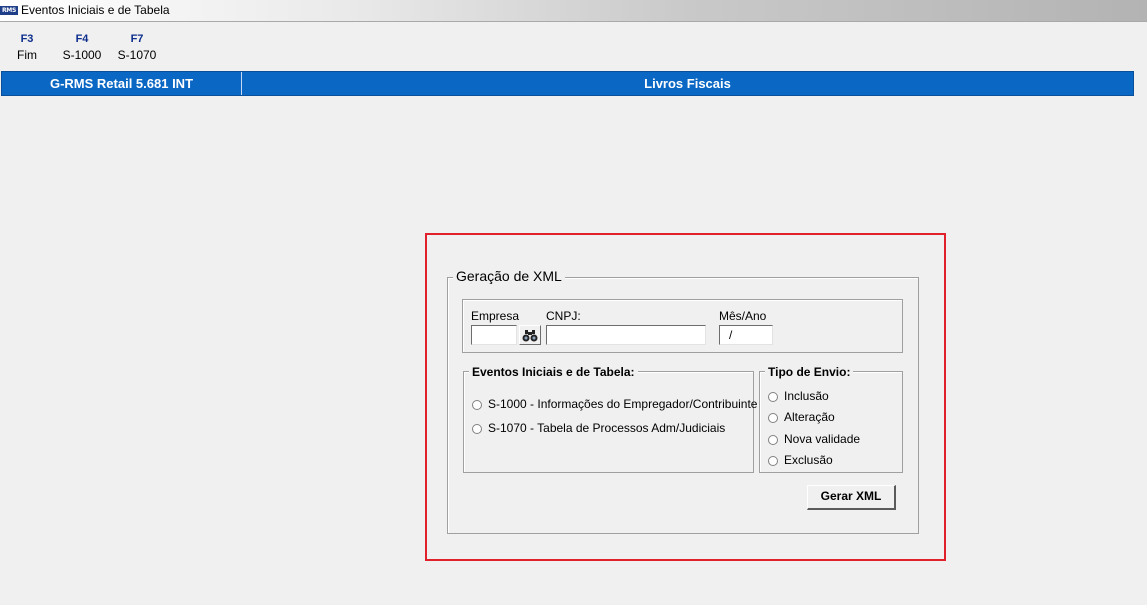 The image size is (1147, 605). I want to click on radio-exclusao: Exclusão, so click(800, 461).